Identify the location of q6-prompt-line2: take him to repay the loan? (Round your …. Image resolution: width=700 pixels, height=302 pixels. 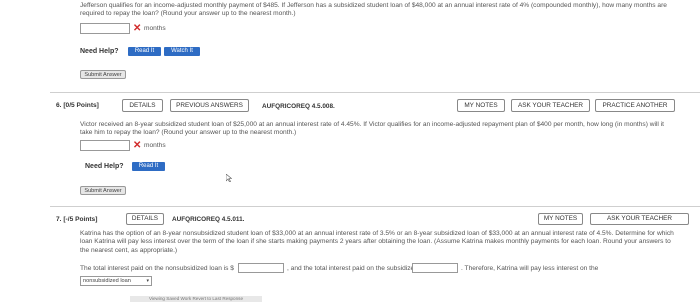
(188, 133).